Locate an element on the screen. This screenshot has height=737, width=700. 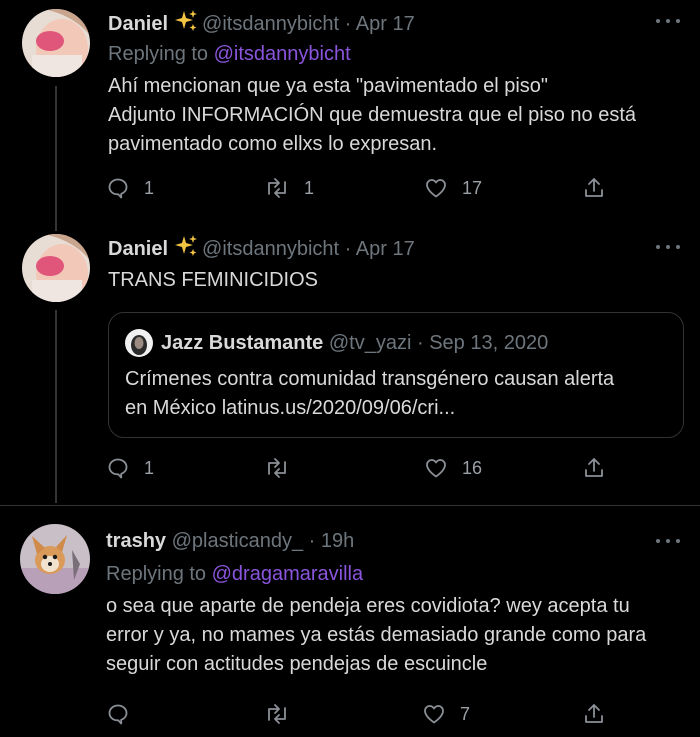
tweet-actions: 1 16 is located at coordinates (356, 468).